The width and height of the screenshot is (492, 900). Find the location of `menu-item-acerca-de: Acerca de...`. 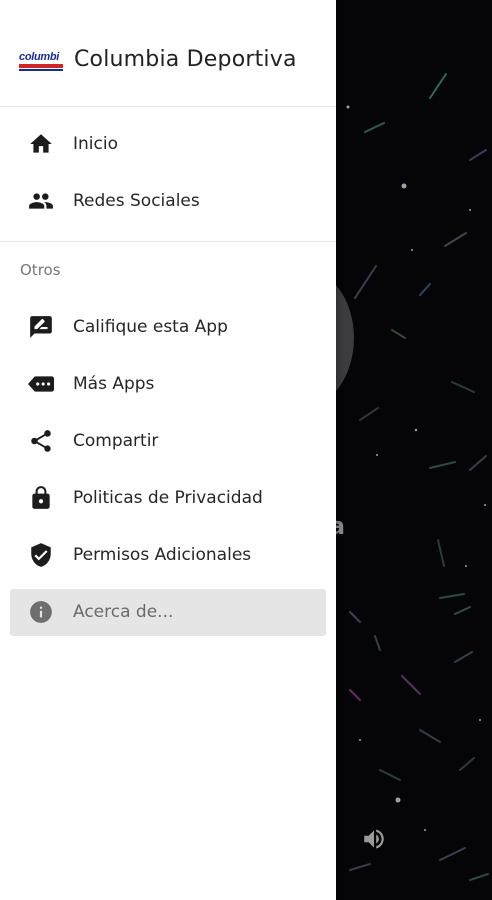

menu-item-acerca-de: Acerca de... is located at coordinates (168, 611).